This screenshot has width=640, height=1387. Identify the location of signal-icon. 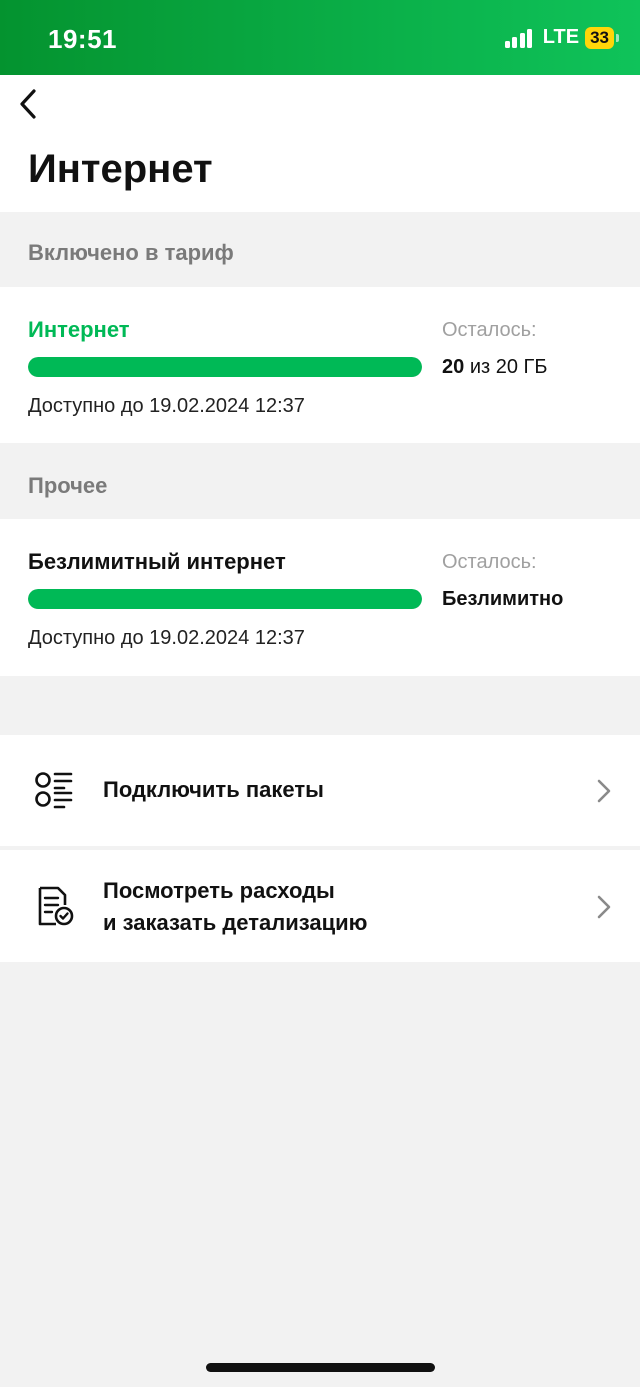
(519, 38).